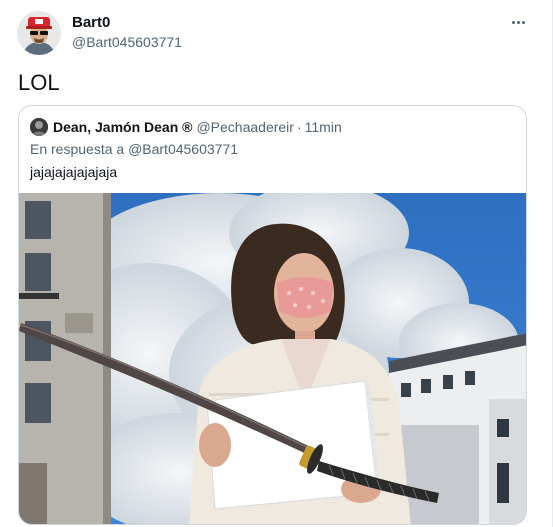 Image resolution: width=553 pixels, height=527 pixels. What do you see at coordinates (39, 33) in the screenshot?
I see `author-avatar` at bounding box center [39, 33].